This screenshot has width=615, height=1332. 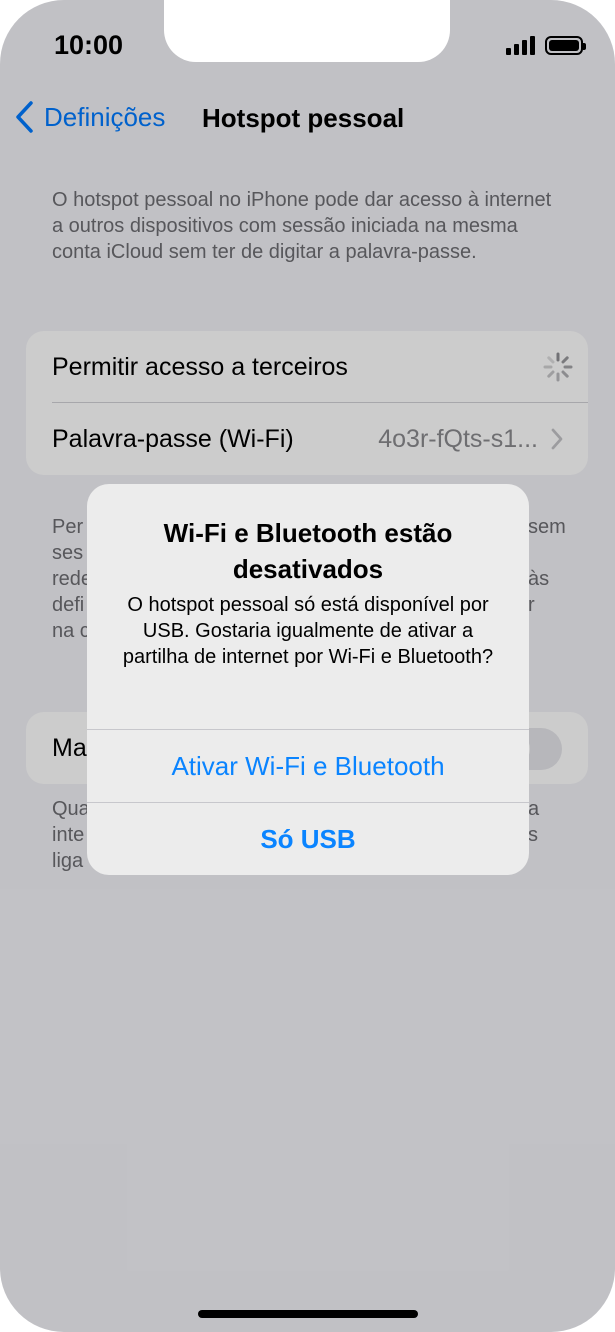 What do you see at coordinates (89, 45) in the screenshot?
I see `status-time: 10:00` at bounding box center [89, 45].